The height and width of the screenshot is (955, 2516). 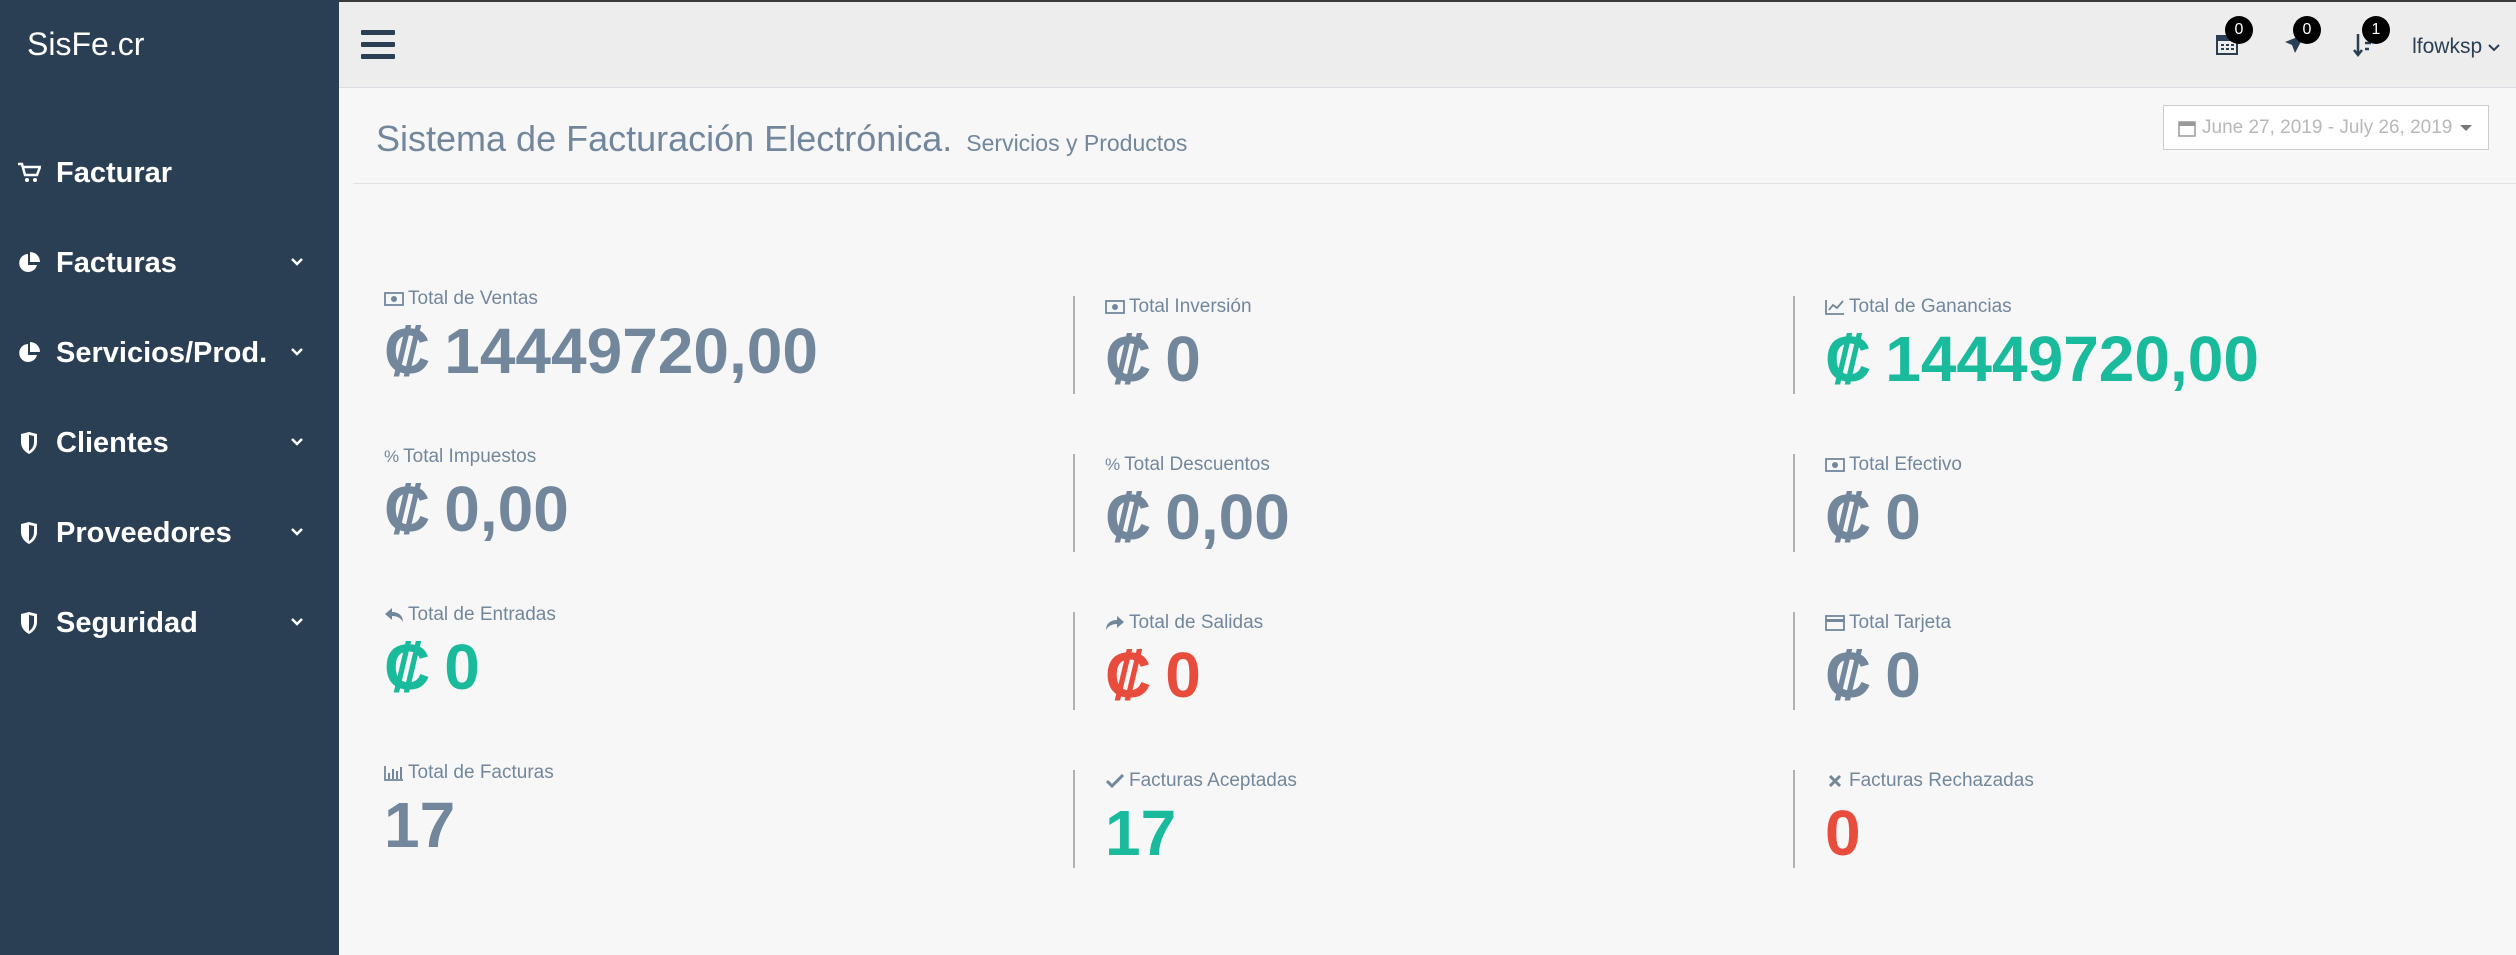 What do you see at coordinates (2187, 128) in the screenshot?
I see `calendar-icon` at bounding box center [2187, 128].